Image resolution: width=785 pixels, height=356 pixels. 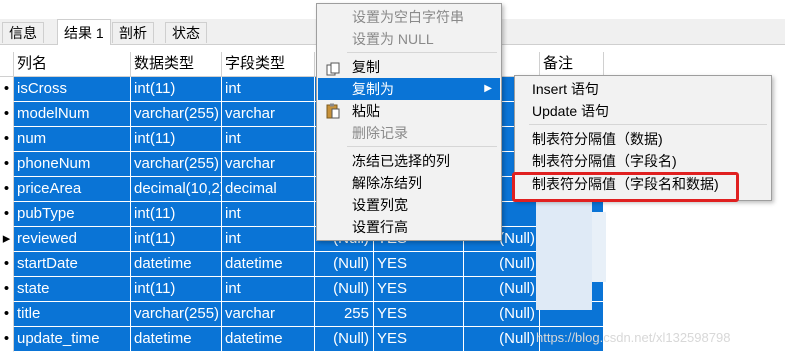 What do you see at coordinates (72, 289) in the screenshot?
I see `cell-column-name: state` at bounding box center [72, 289].